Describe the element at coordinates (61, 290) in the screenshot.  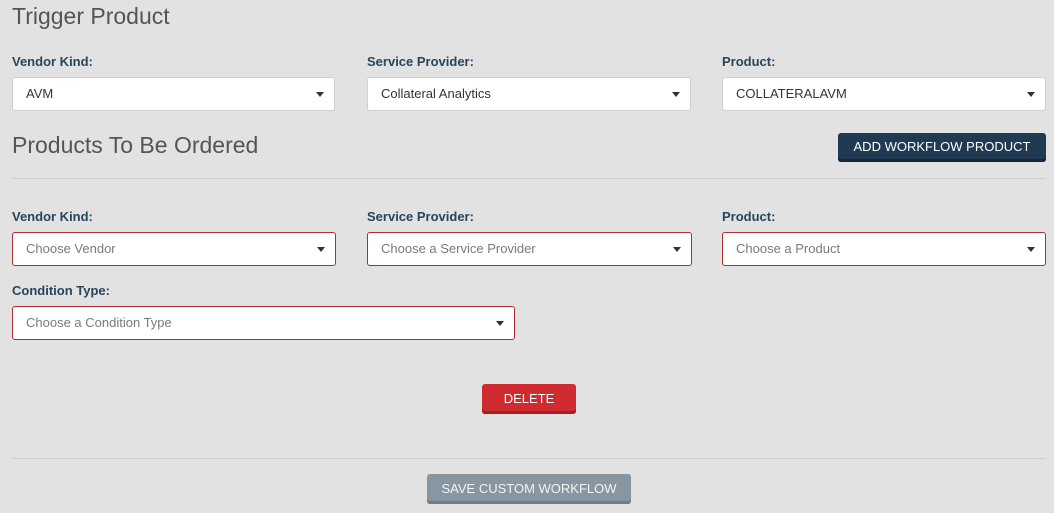
I see `condition-type-label: Condition Type:` at that location.